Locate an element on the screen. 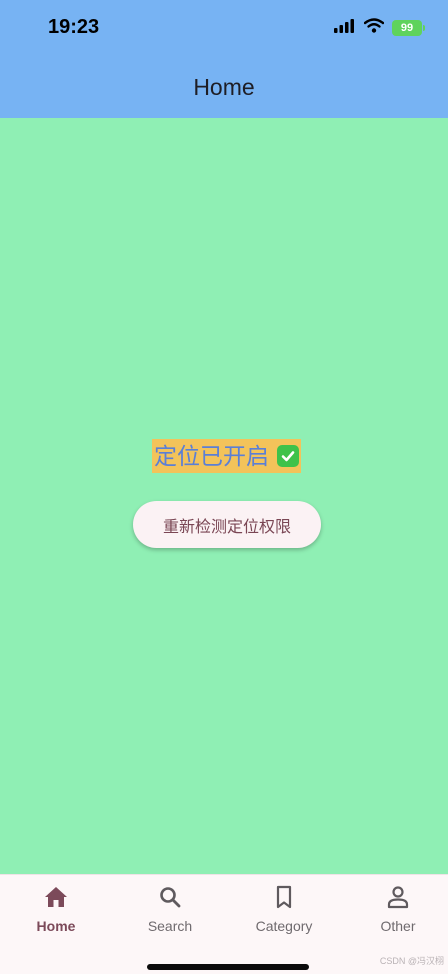 The image size is (448, 974). status-icons: 99 is located at coordinates (379, 28).